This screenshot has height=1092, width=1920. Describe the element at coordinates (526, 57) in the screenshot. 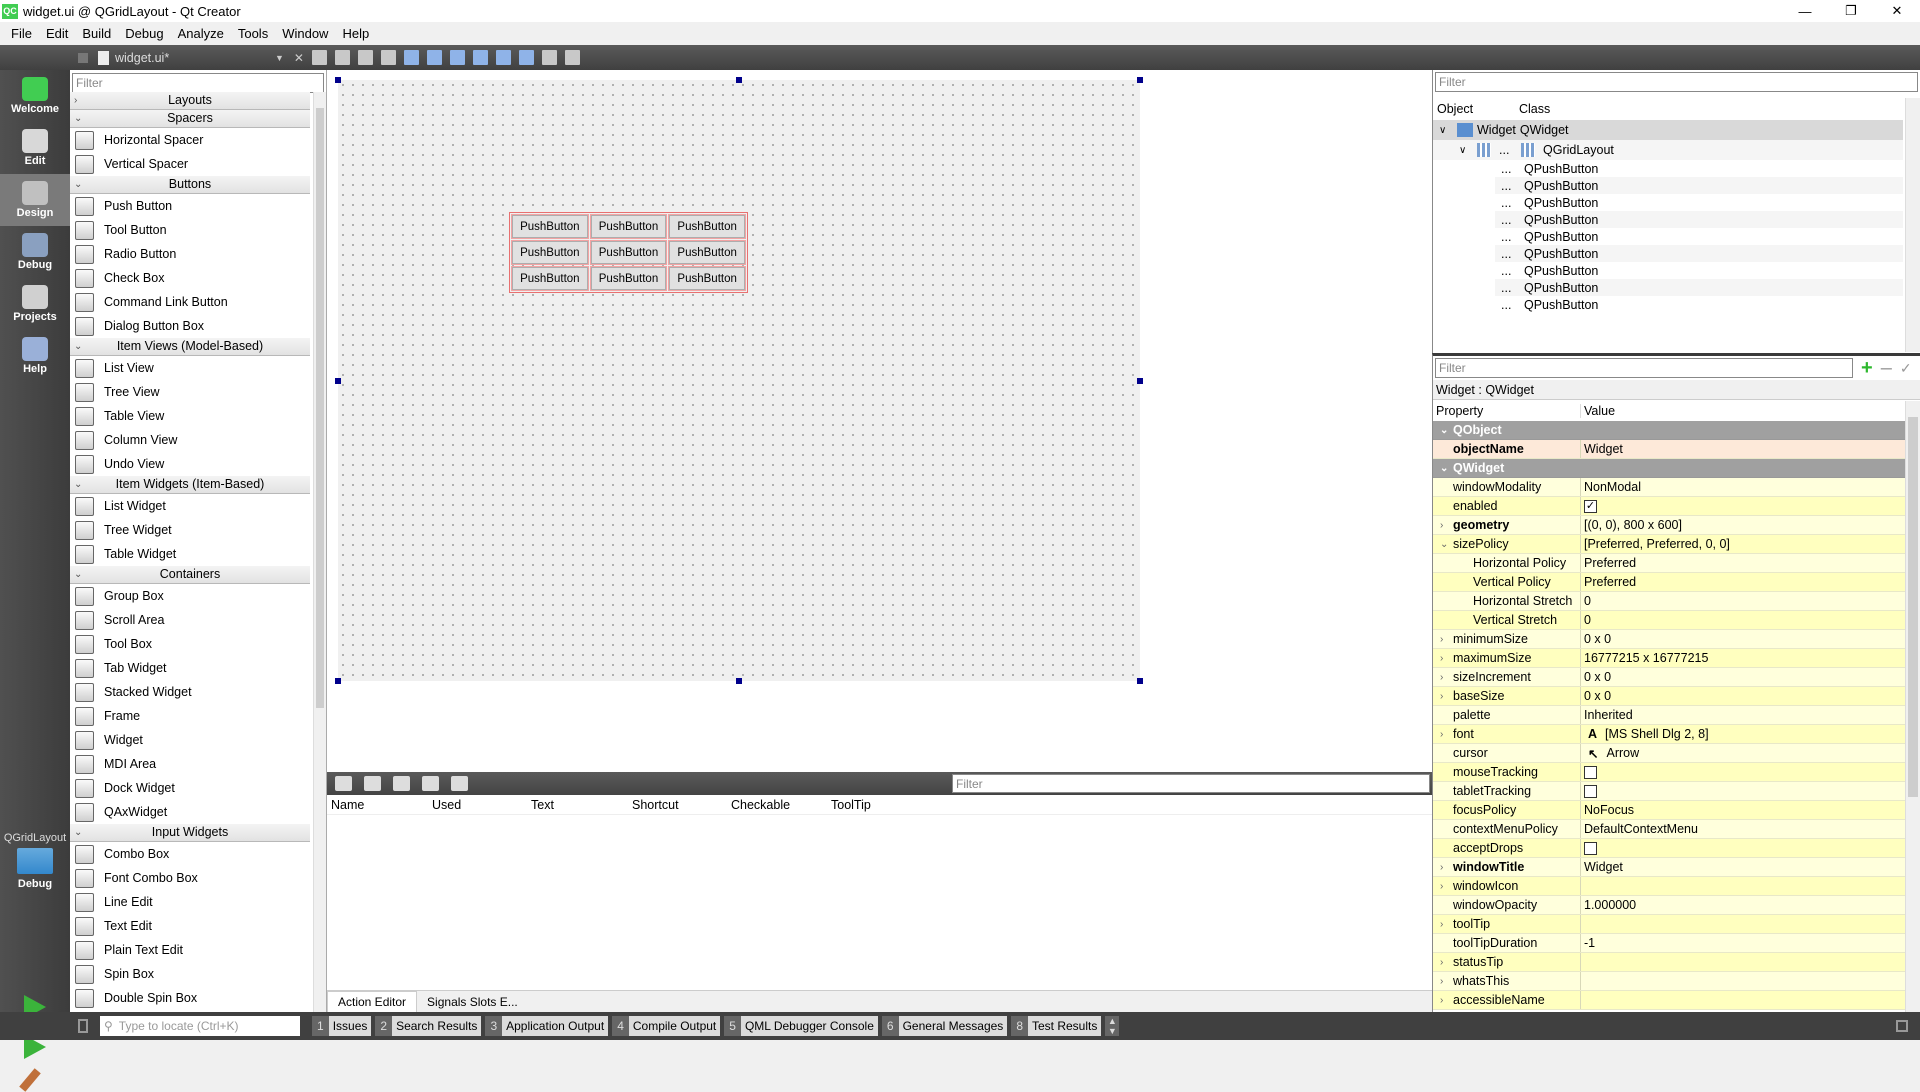

I see `layout-grid-icon` at that location.